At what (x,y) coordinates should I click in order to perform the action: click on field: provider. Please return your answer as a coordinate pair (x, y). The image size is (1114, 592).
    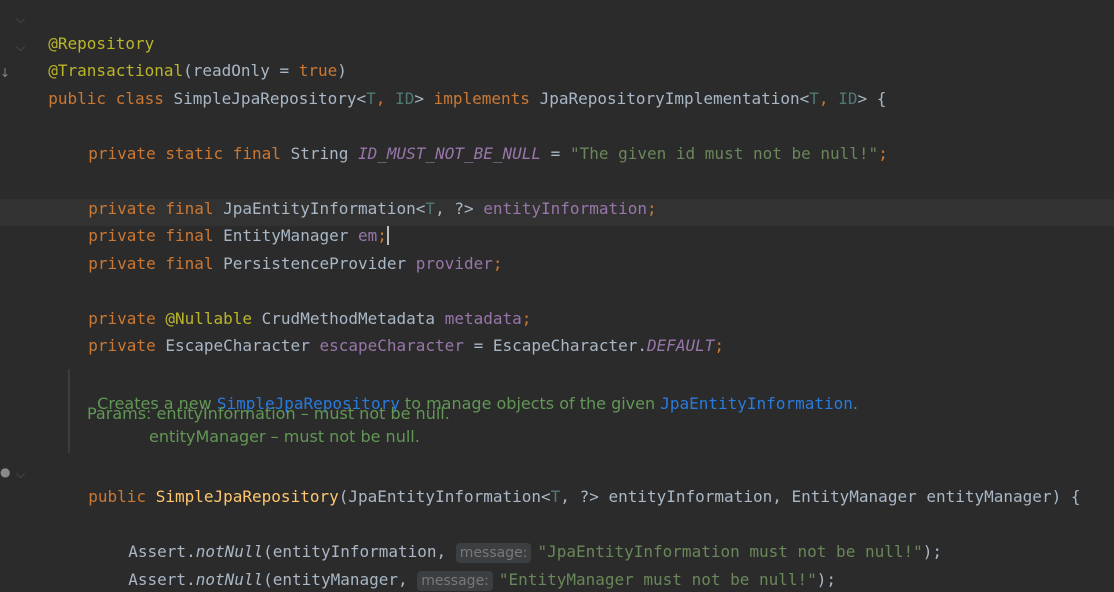
    Looking at the image, I should click on (454, 263).